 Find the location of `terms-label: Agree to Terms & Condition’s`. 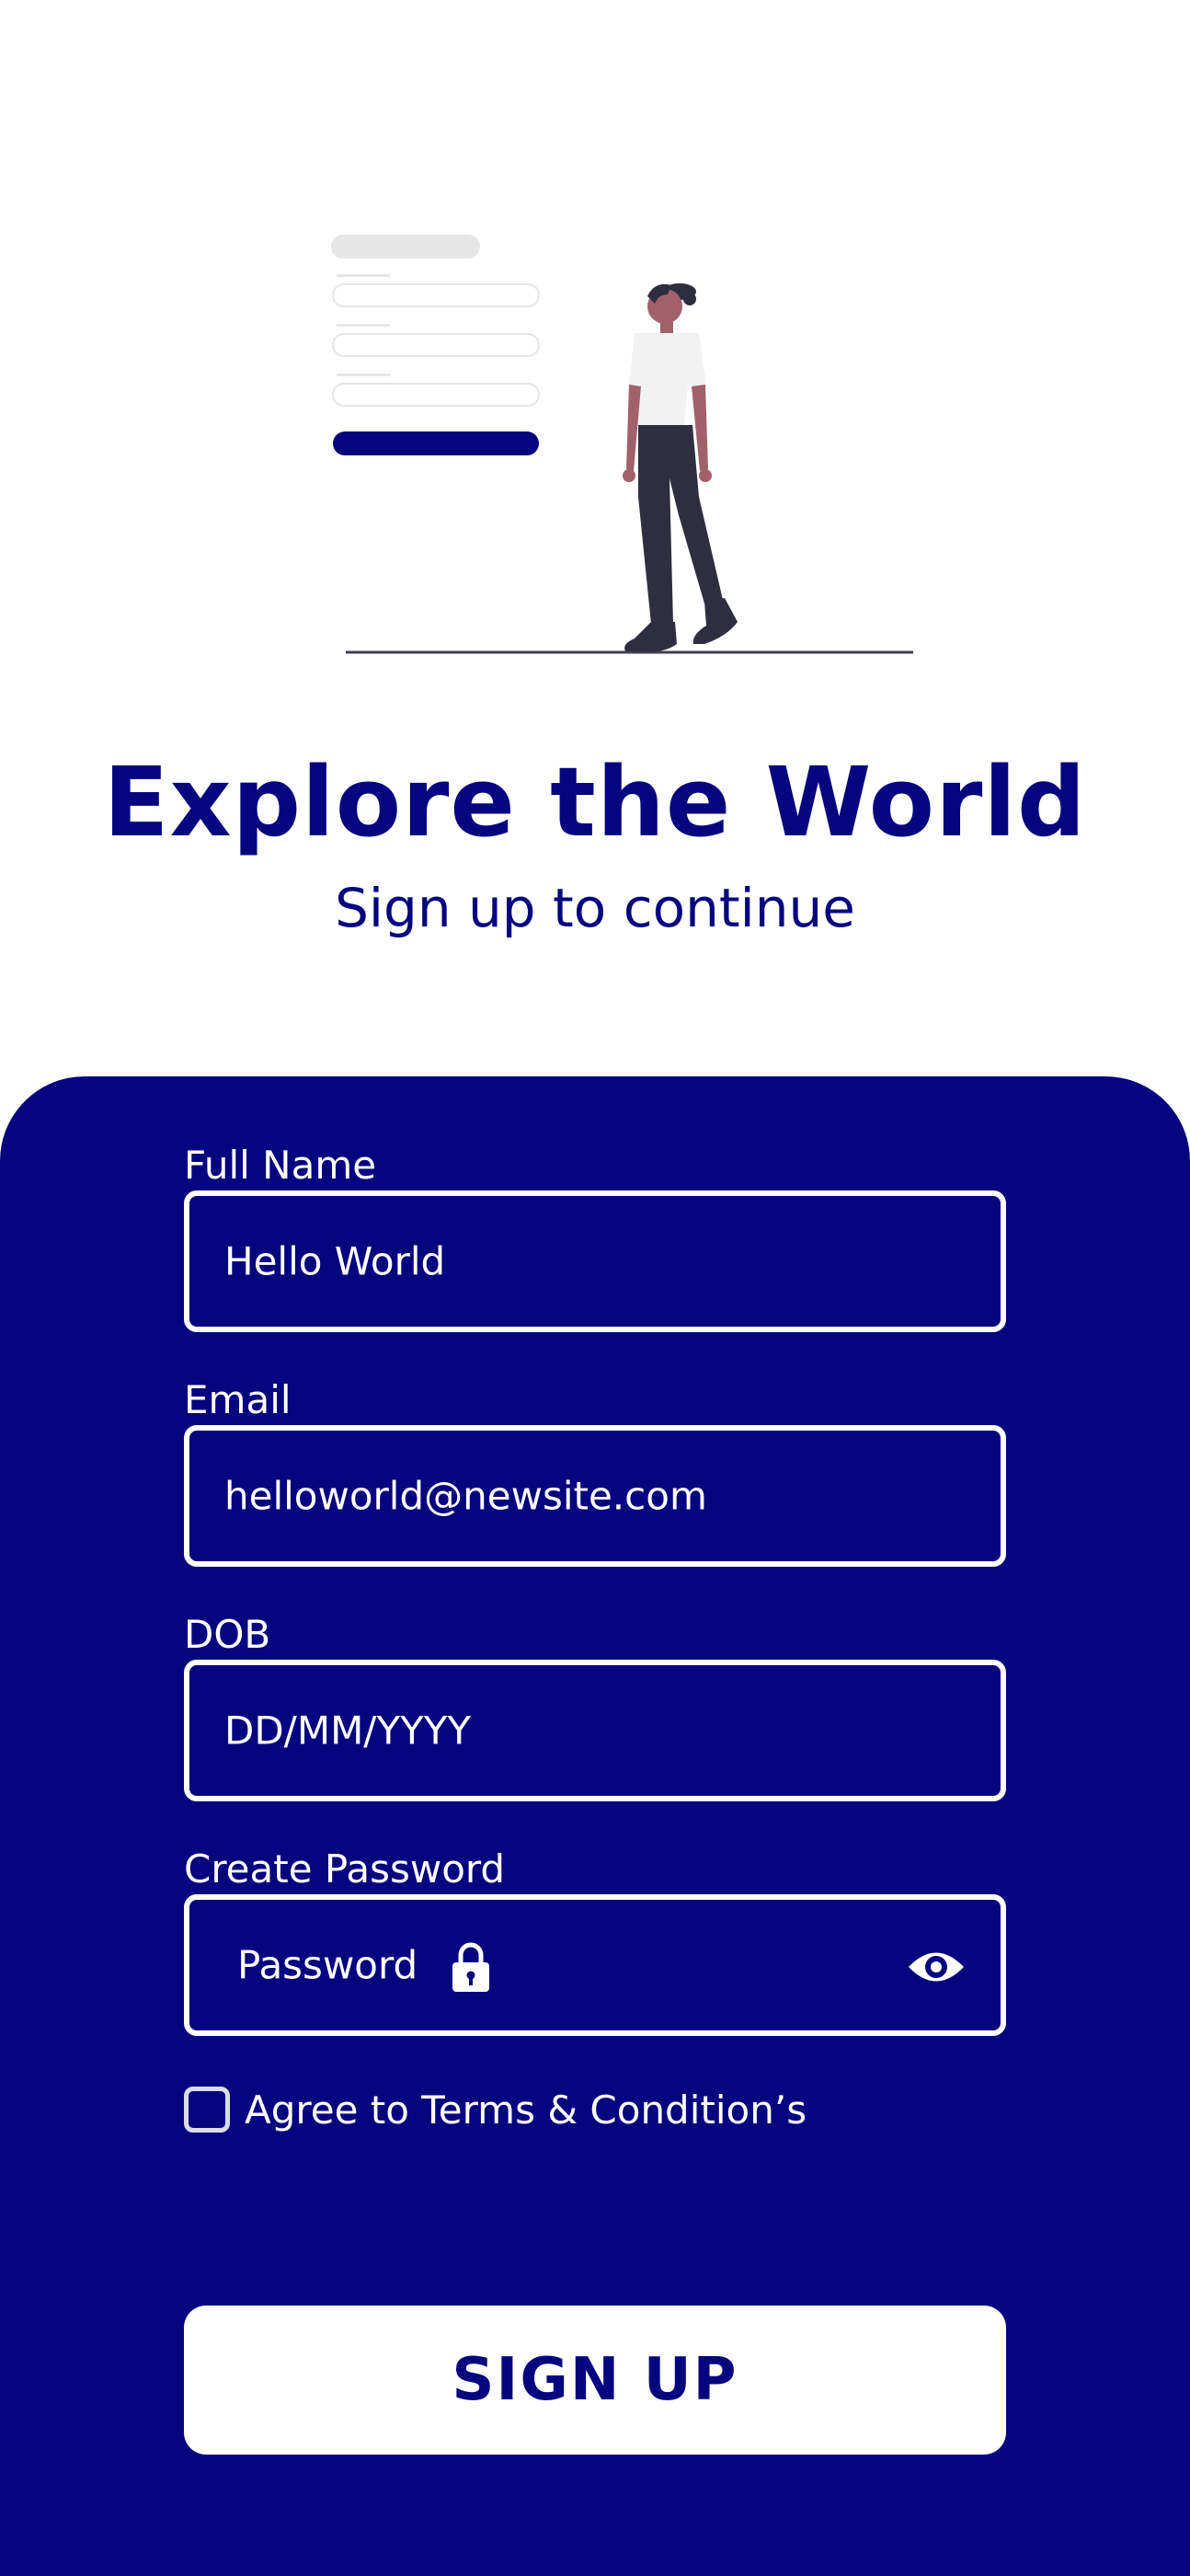

terms-label: Agree to Terms & Condition’s is located at coordinates (526, 2110).